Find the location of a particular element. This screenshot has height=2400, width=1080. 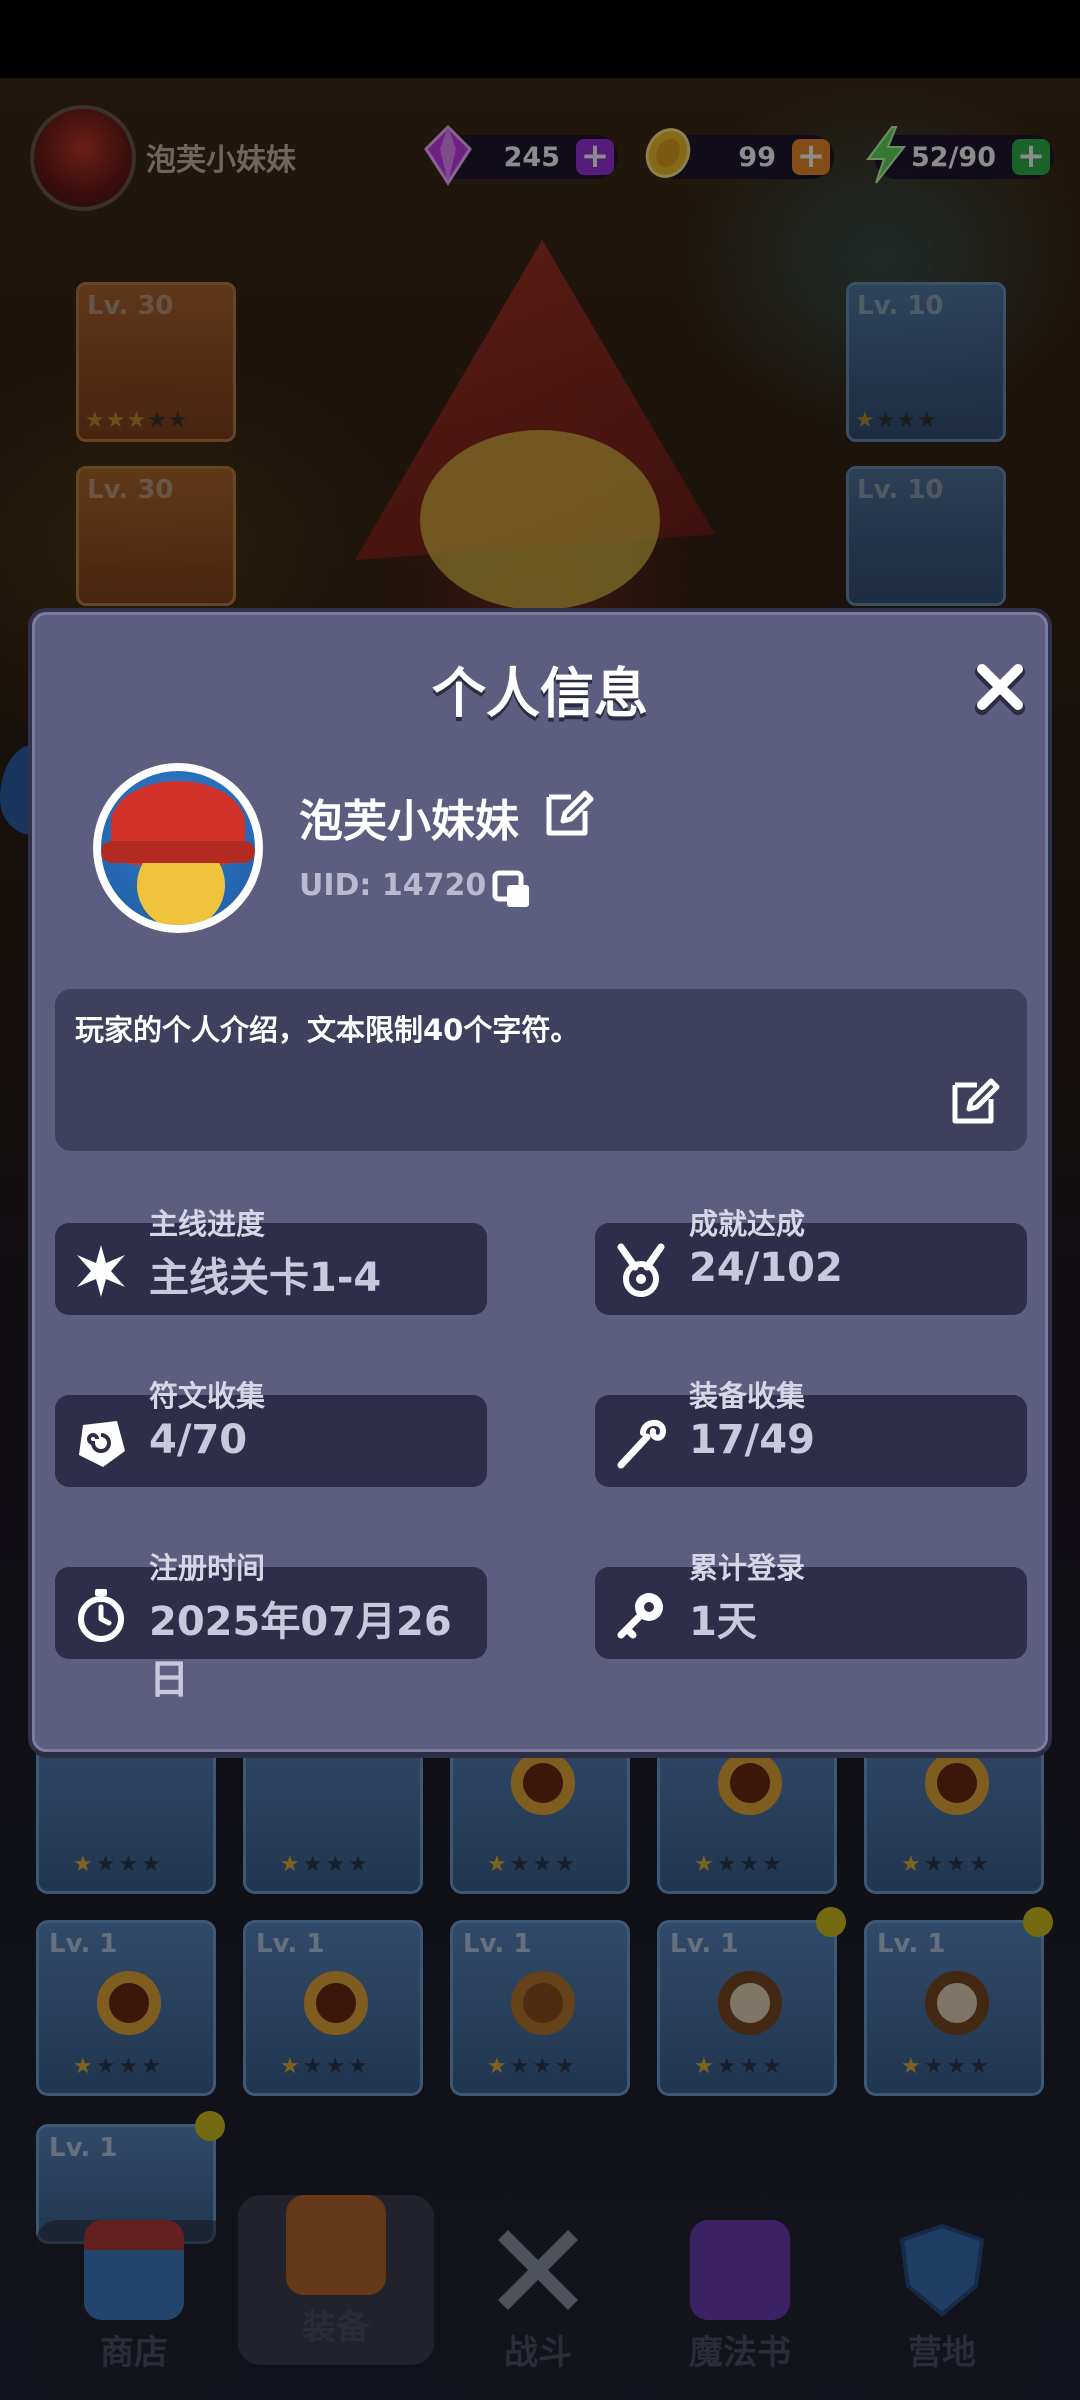

player-name: 泡芙小妹妹 is located at coordinates (409, 821).